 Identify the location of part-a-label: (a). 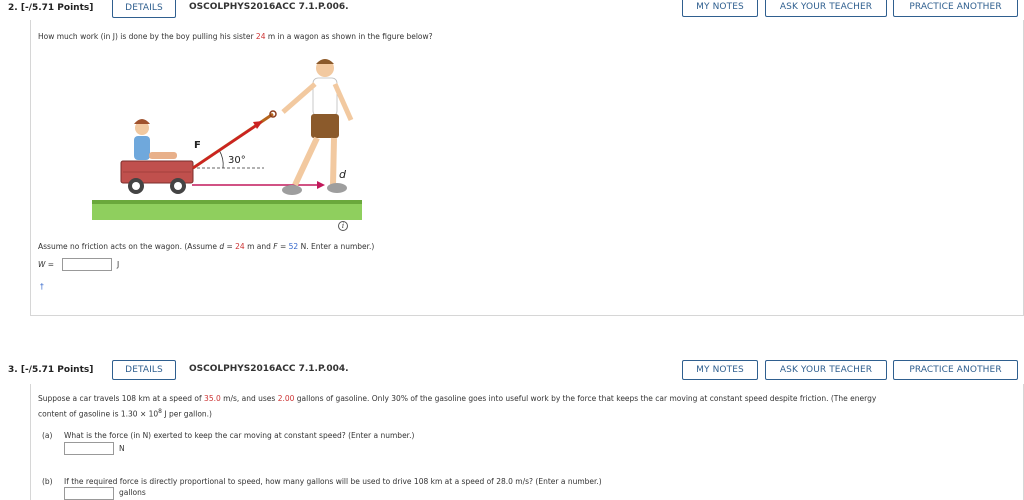
(47, 435).